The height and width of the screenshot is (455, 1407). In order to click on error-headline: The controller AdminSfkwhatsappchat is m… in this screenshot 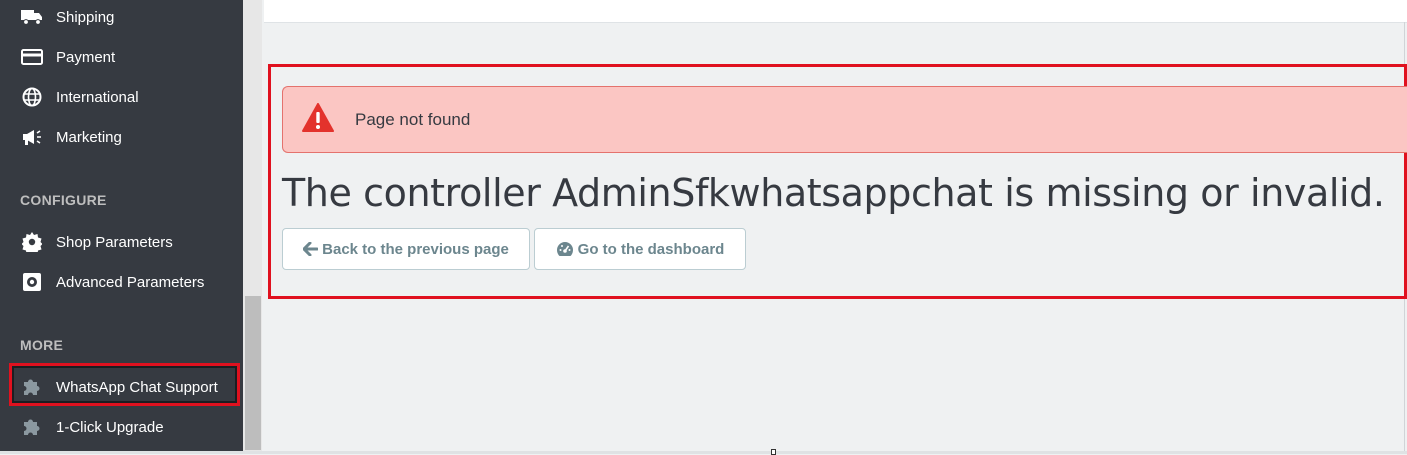, I will do `click(833, 193)`.